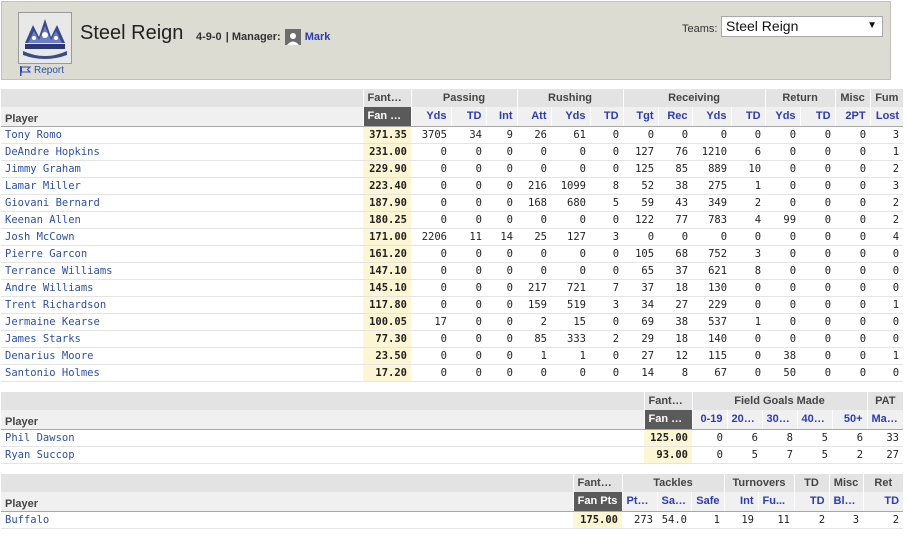 The height and width of the screenshot is (536, 907). I want to click on offense-column-header: Fan Pts, so click(386, 117).